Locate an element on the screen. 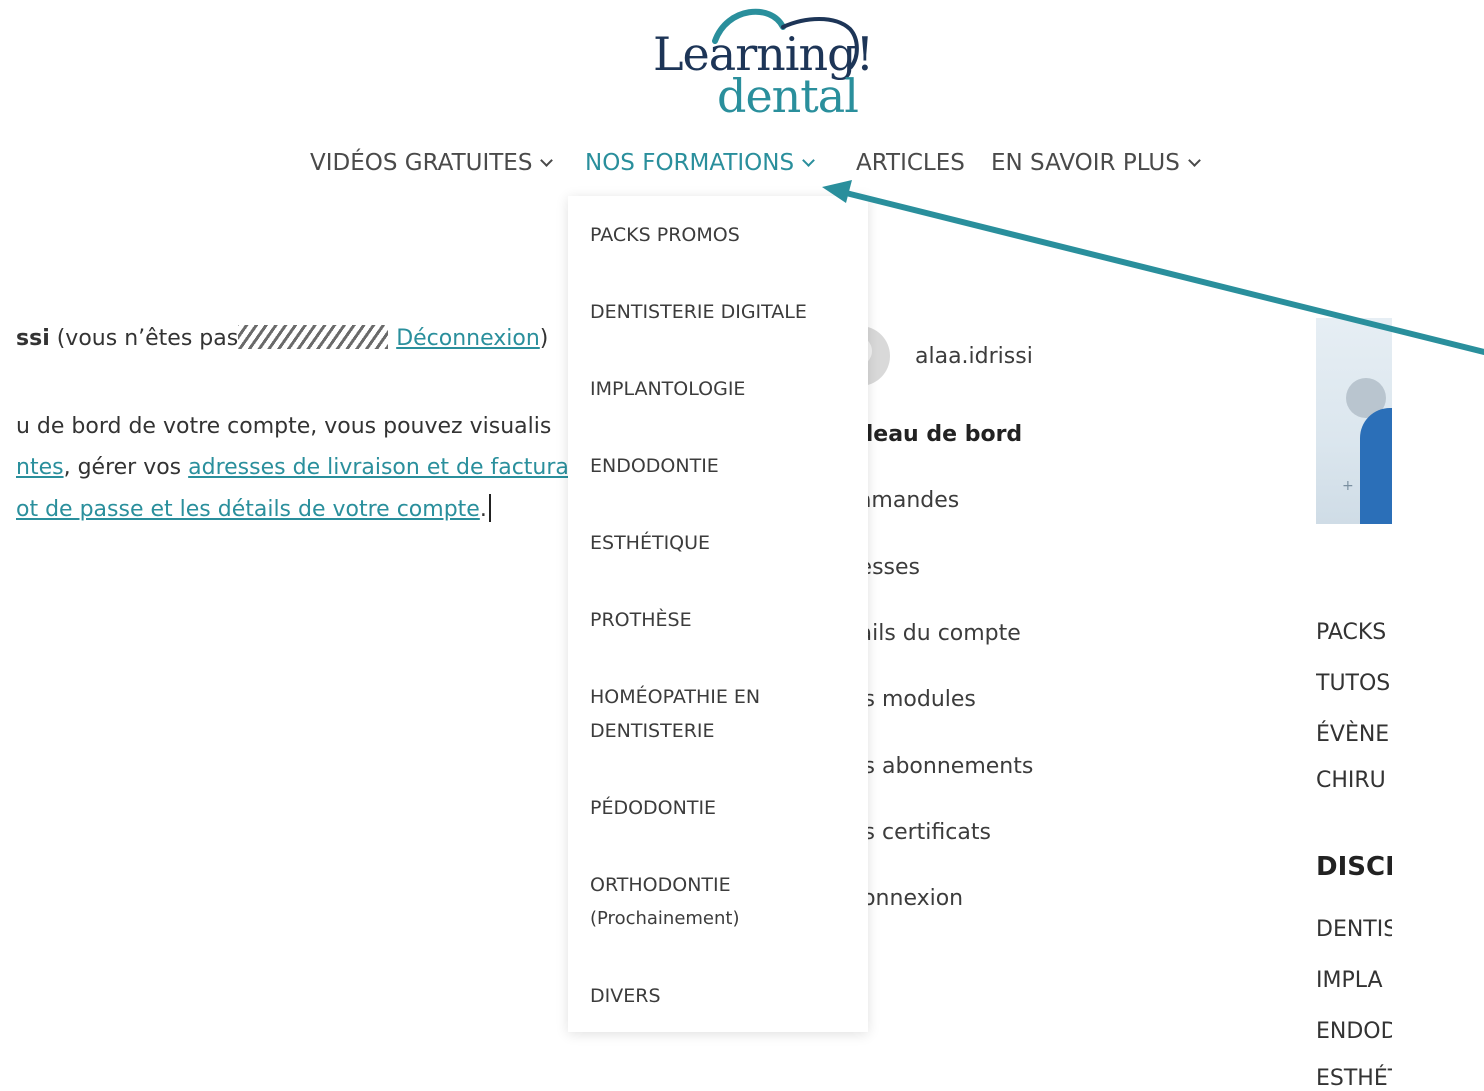  redacted-block is located at coordinates (313, 337).